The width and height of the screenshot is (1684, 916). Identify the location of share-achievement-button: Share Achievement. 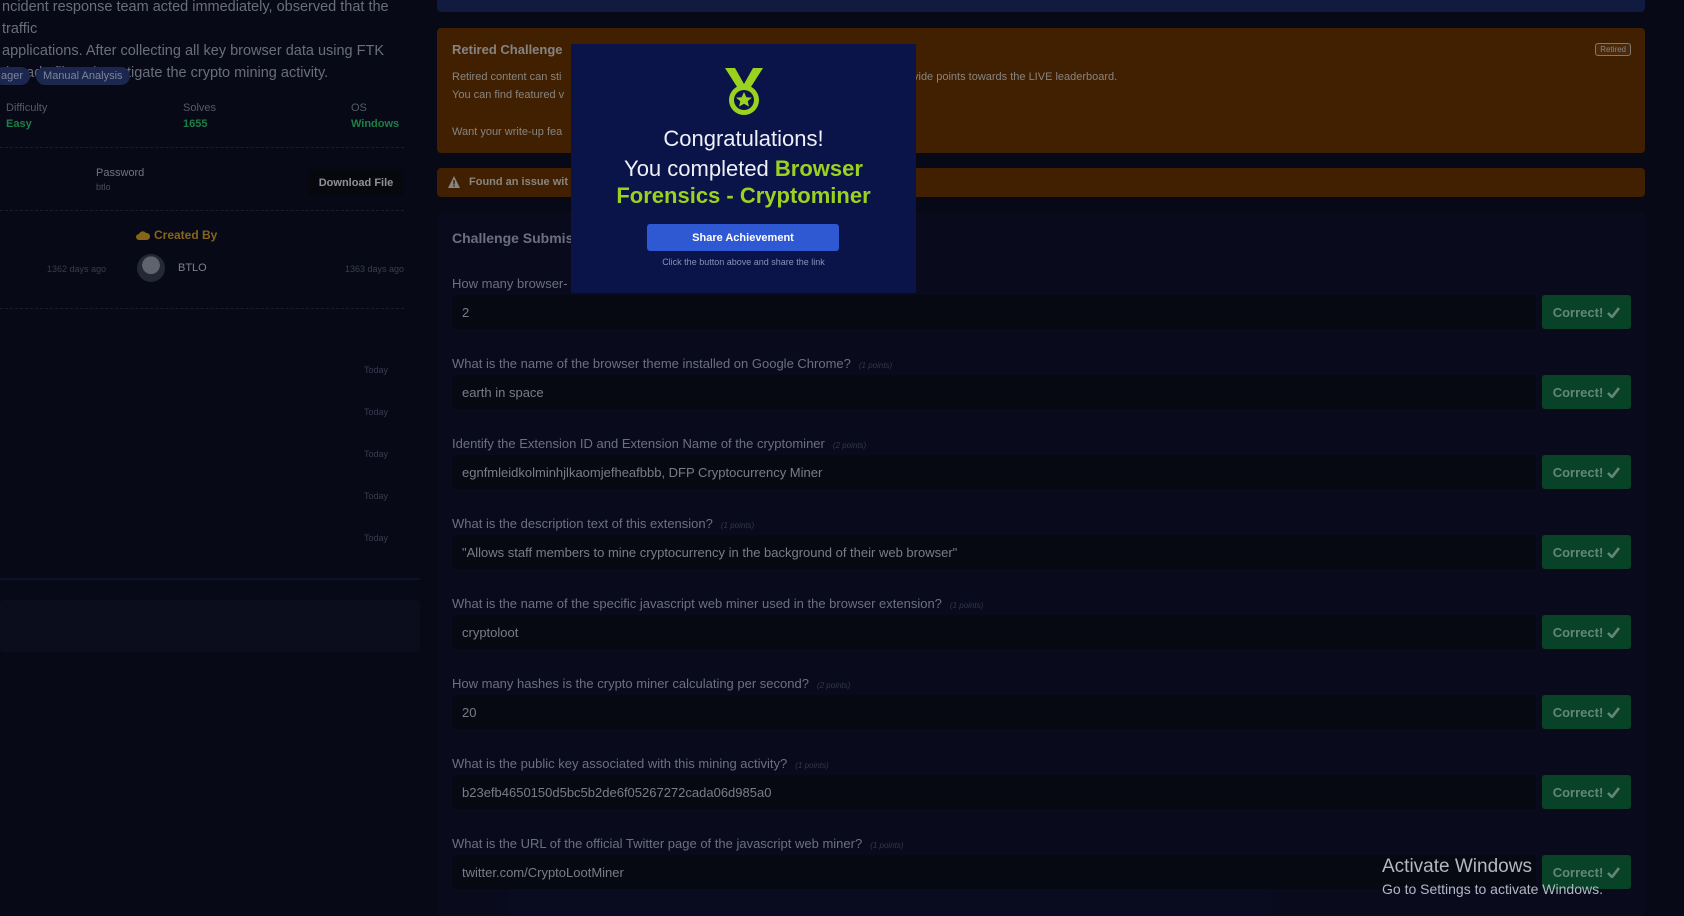
(743, 237).